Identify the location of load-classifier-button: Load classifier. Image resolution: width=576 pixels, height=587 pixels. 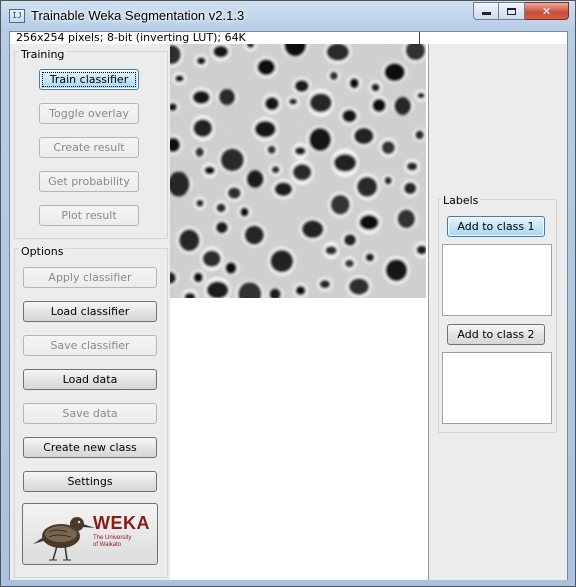
(90, 311).